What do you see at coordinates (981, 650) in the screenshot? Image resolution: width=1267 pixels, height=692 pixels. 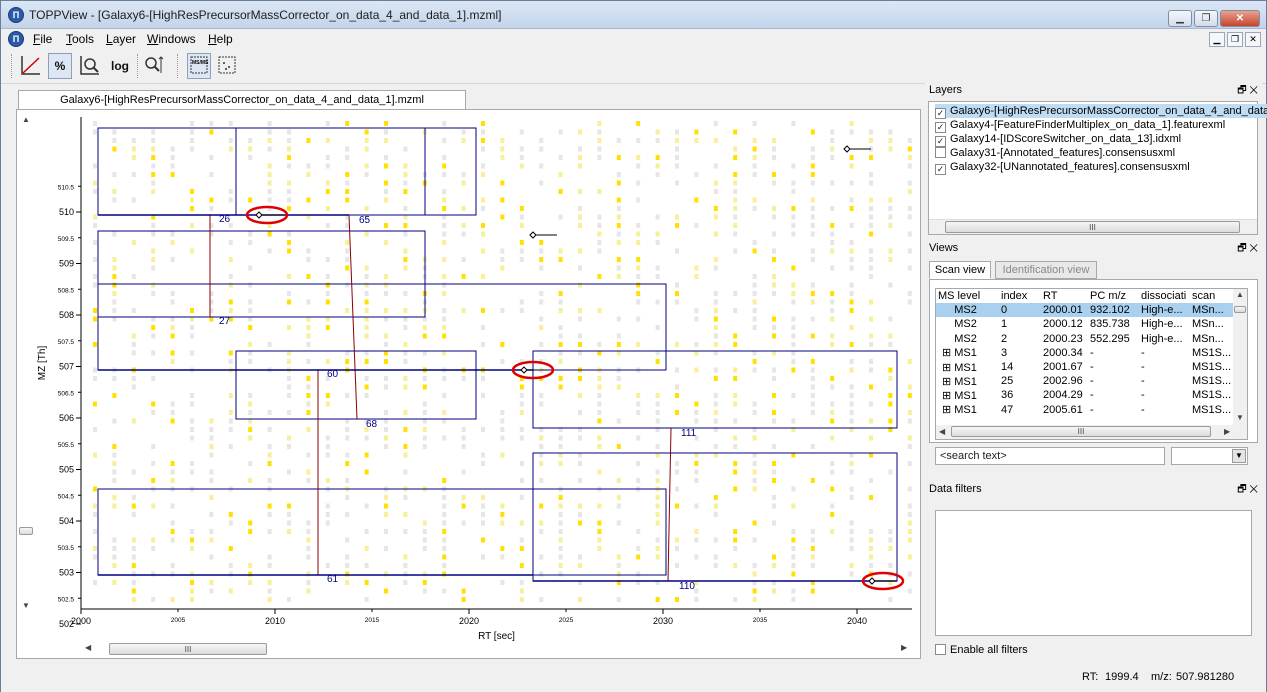 I see `enable-all-filters: Enable all filters` at bounding box center [981, 650].